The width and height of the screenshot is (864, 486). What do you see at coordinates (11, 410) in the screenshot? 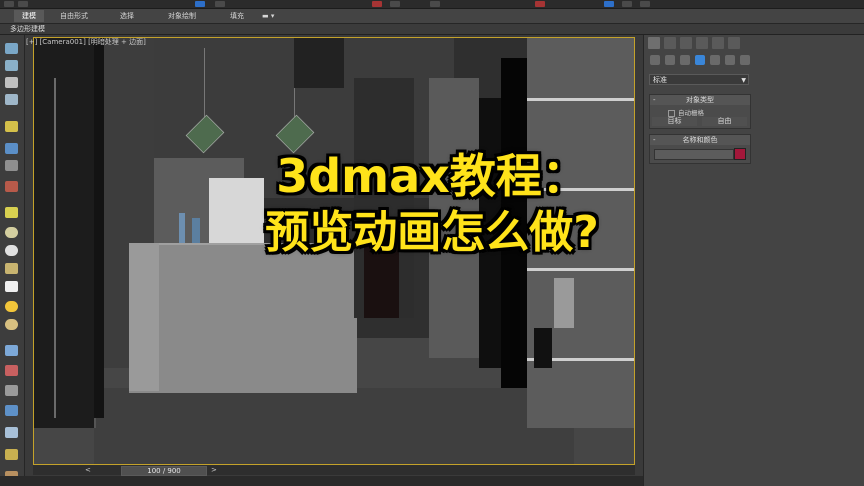
I see `hair-icon` at bounding box center [11, 410].